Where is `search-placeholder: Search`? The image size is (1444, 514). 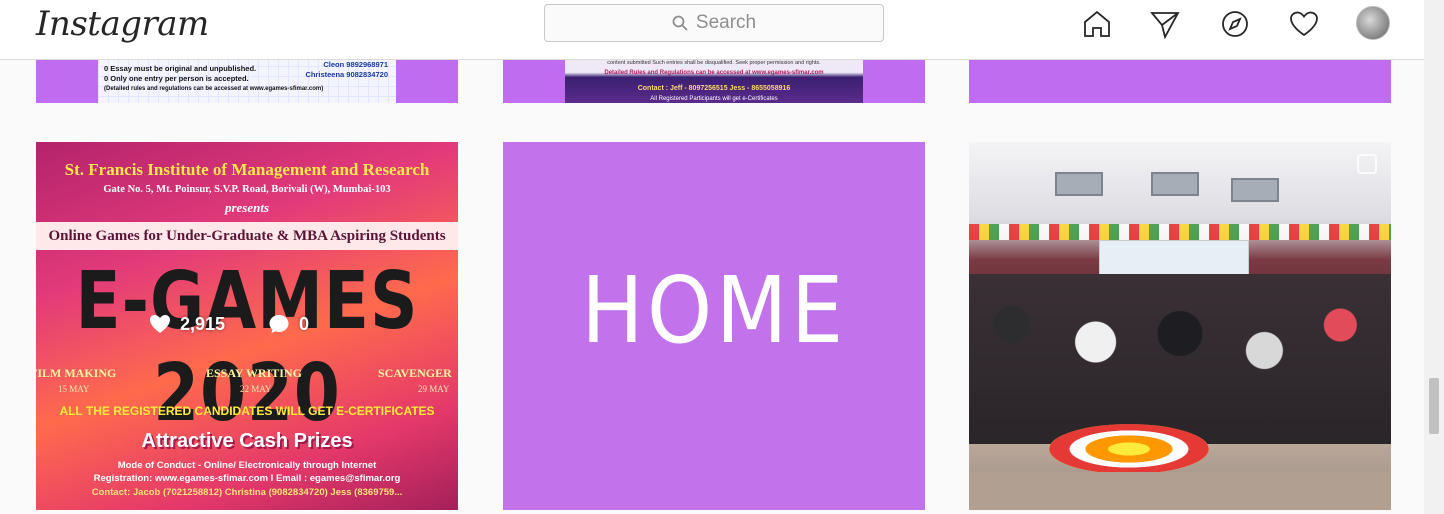 search-placeholder: Search is located at coordinates (726, 22).